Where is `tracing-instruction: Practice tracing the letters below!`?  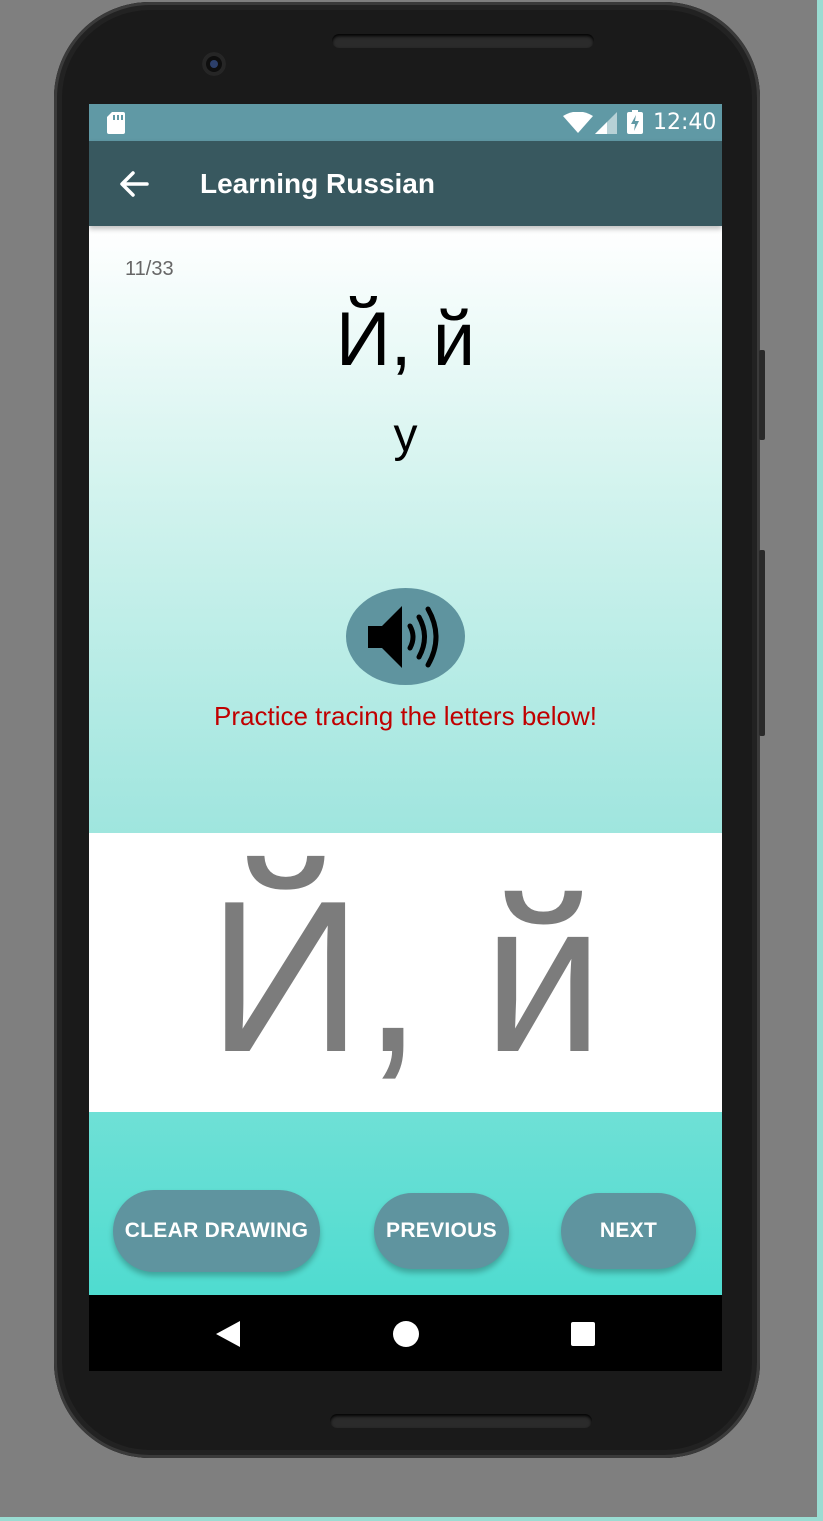
tracing-instruction: Practice tracing the letters below! is located at coordinates (405, 716).